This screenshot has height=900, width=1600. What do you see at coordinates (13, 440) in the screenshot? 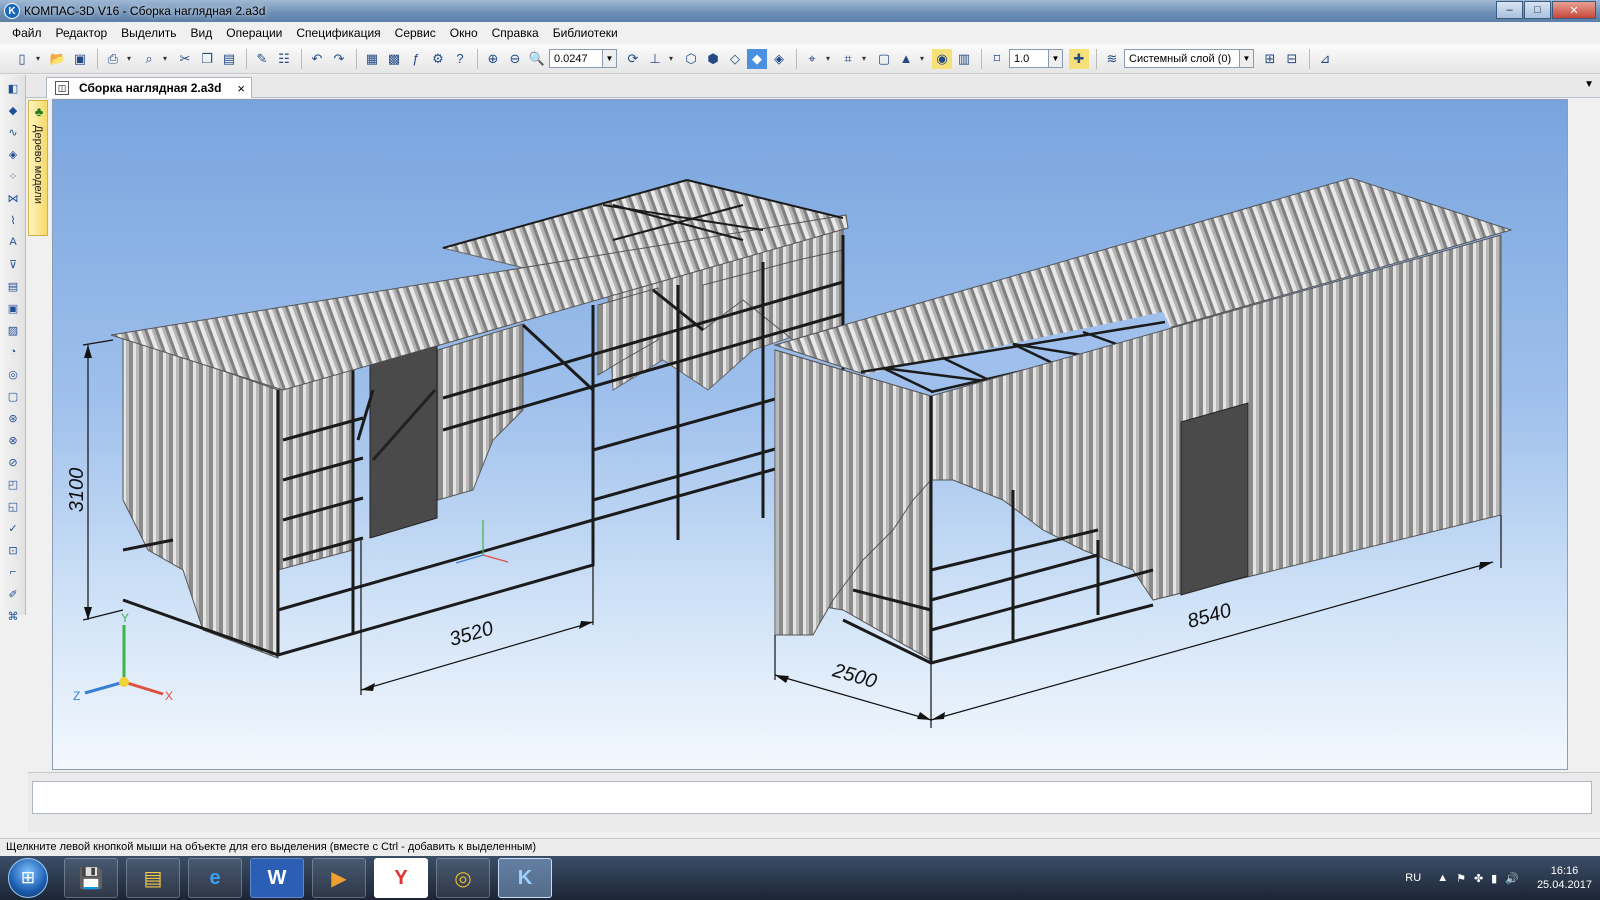
I see `bolt-icon: ⊗` at bounding box center [13, 440].